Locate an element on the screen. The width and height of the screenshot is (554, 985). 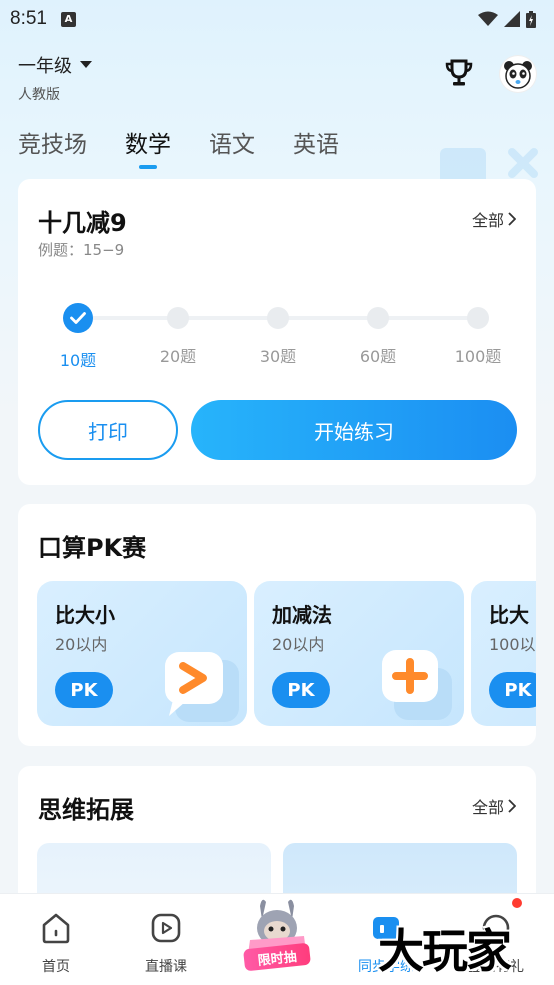
thinking-more-link: 全部 is located at coordinates (494, 806).